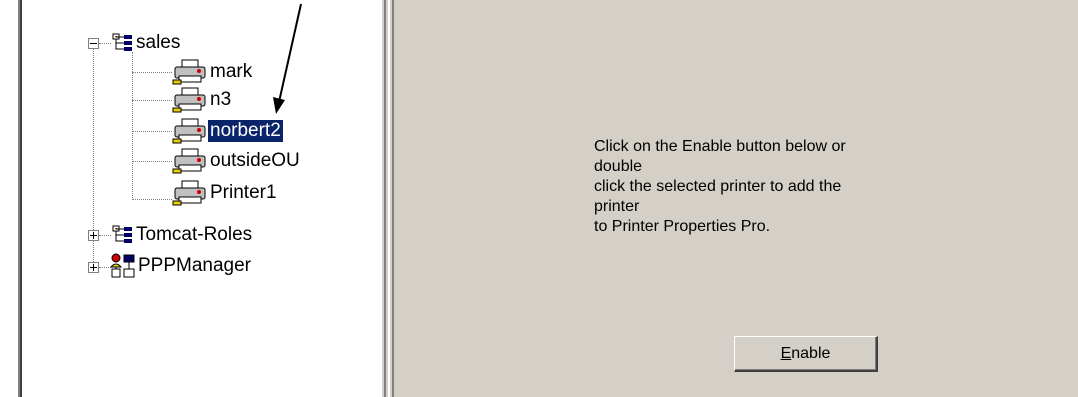 The width and height of the screenshot is (1078, 397). What do you see at coordinates (12, 198) in the screenshot?
I see `window-left-border` at bounding box center [12, 198].